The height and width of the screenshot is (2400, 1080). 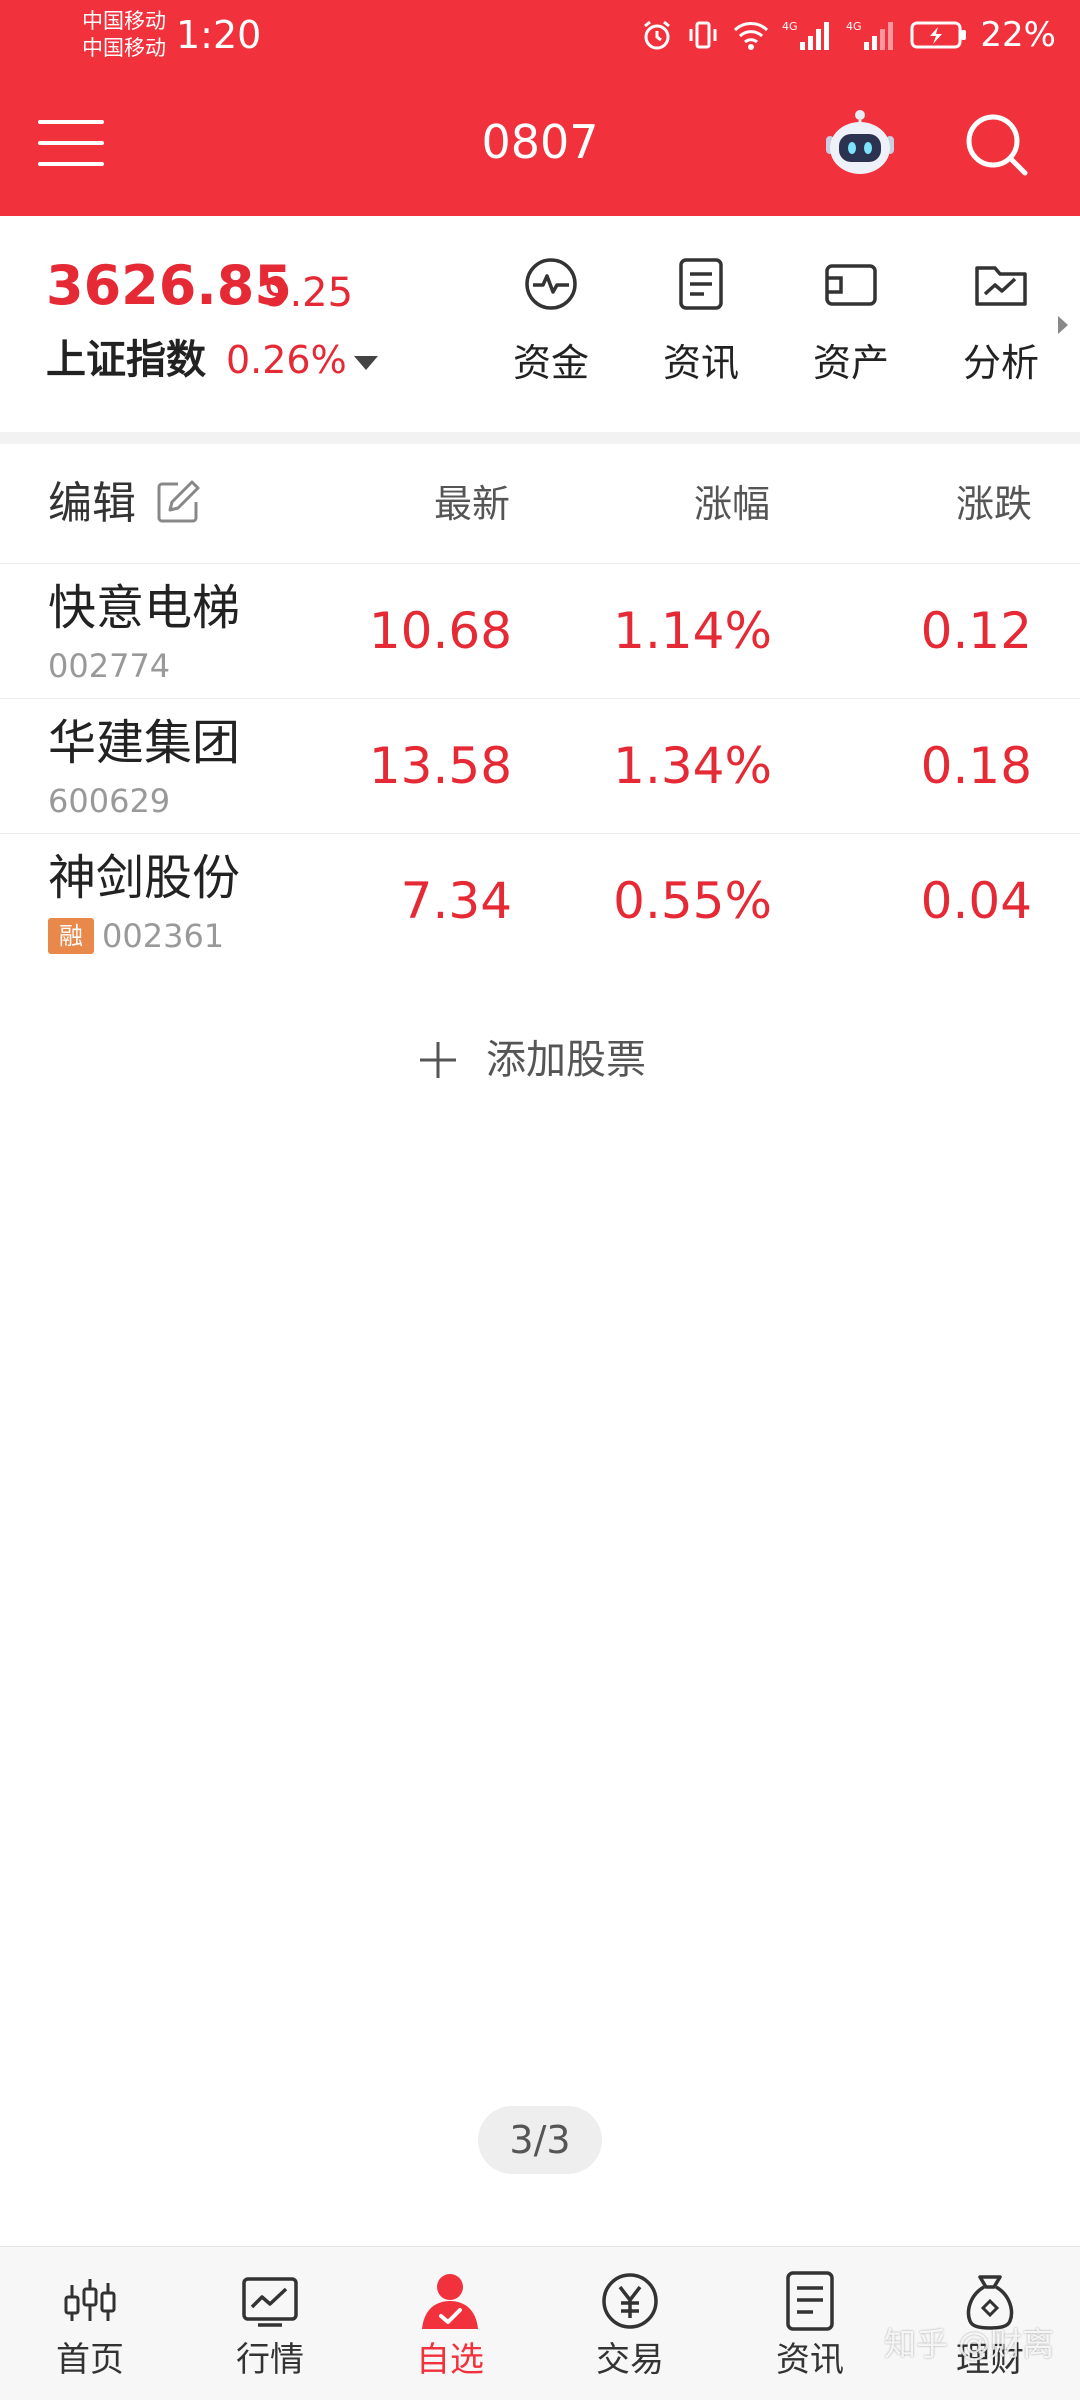 I want to click on tab-label: 交易, so click(x=630, y=2360).